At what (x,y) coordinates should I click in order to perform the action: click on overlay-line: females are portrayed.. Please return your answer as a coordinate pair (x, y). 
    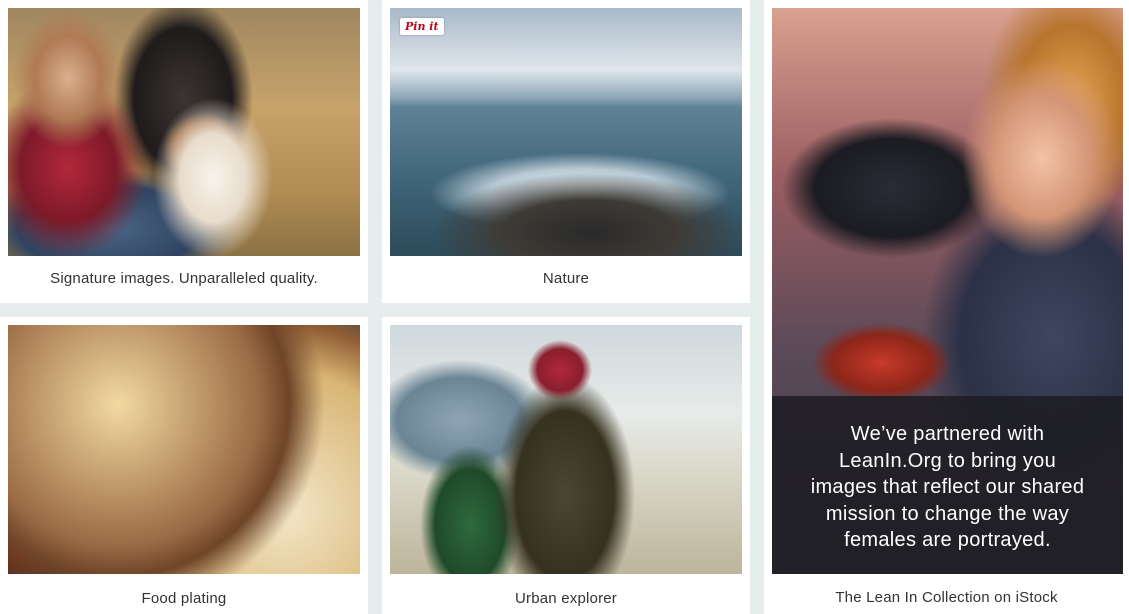
    Looking at the image, I should click on (947, 540).